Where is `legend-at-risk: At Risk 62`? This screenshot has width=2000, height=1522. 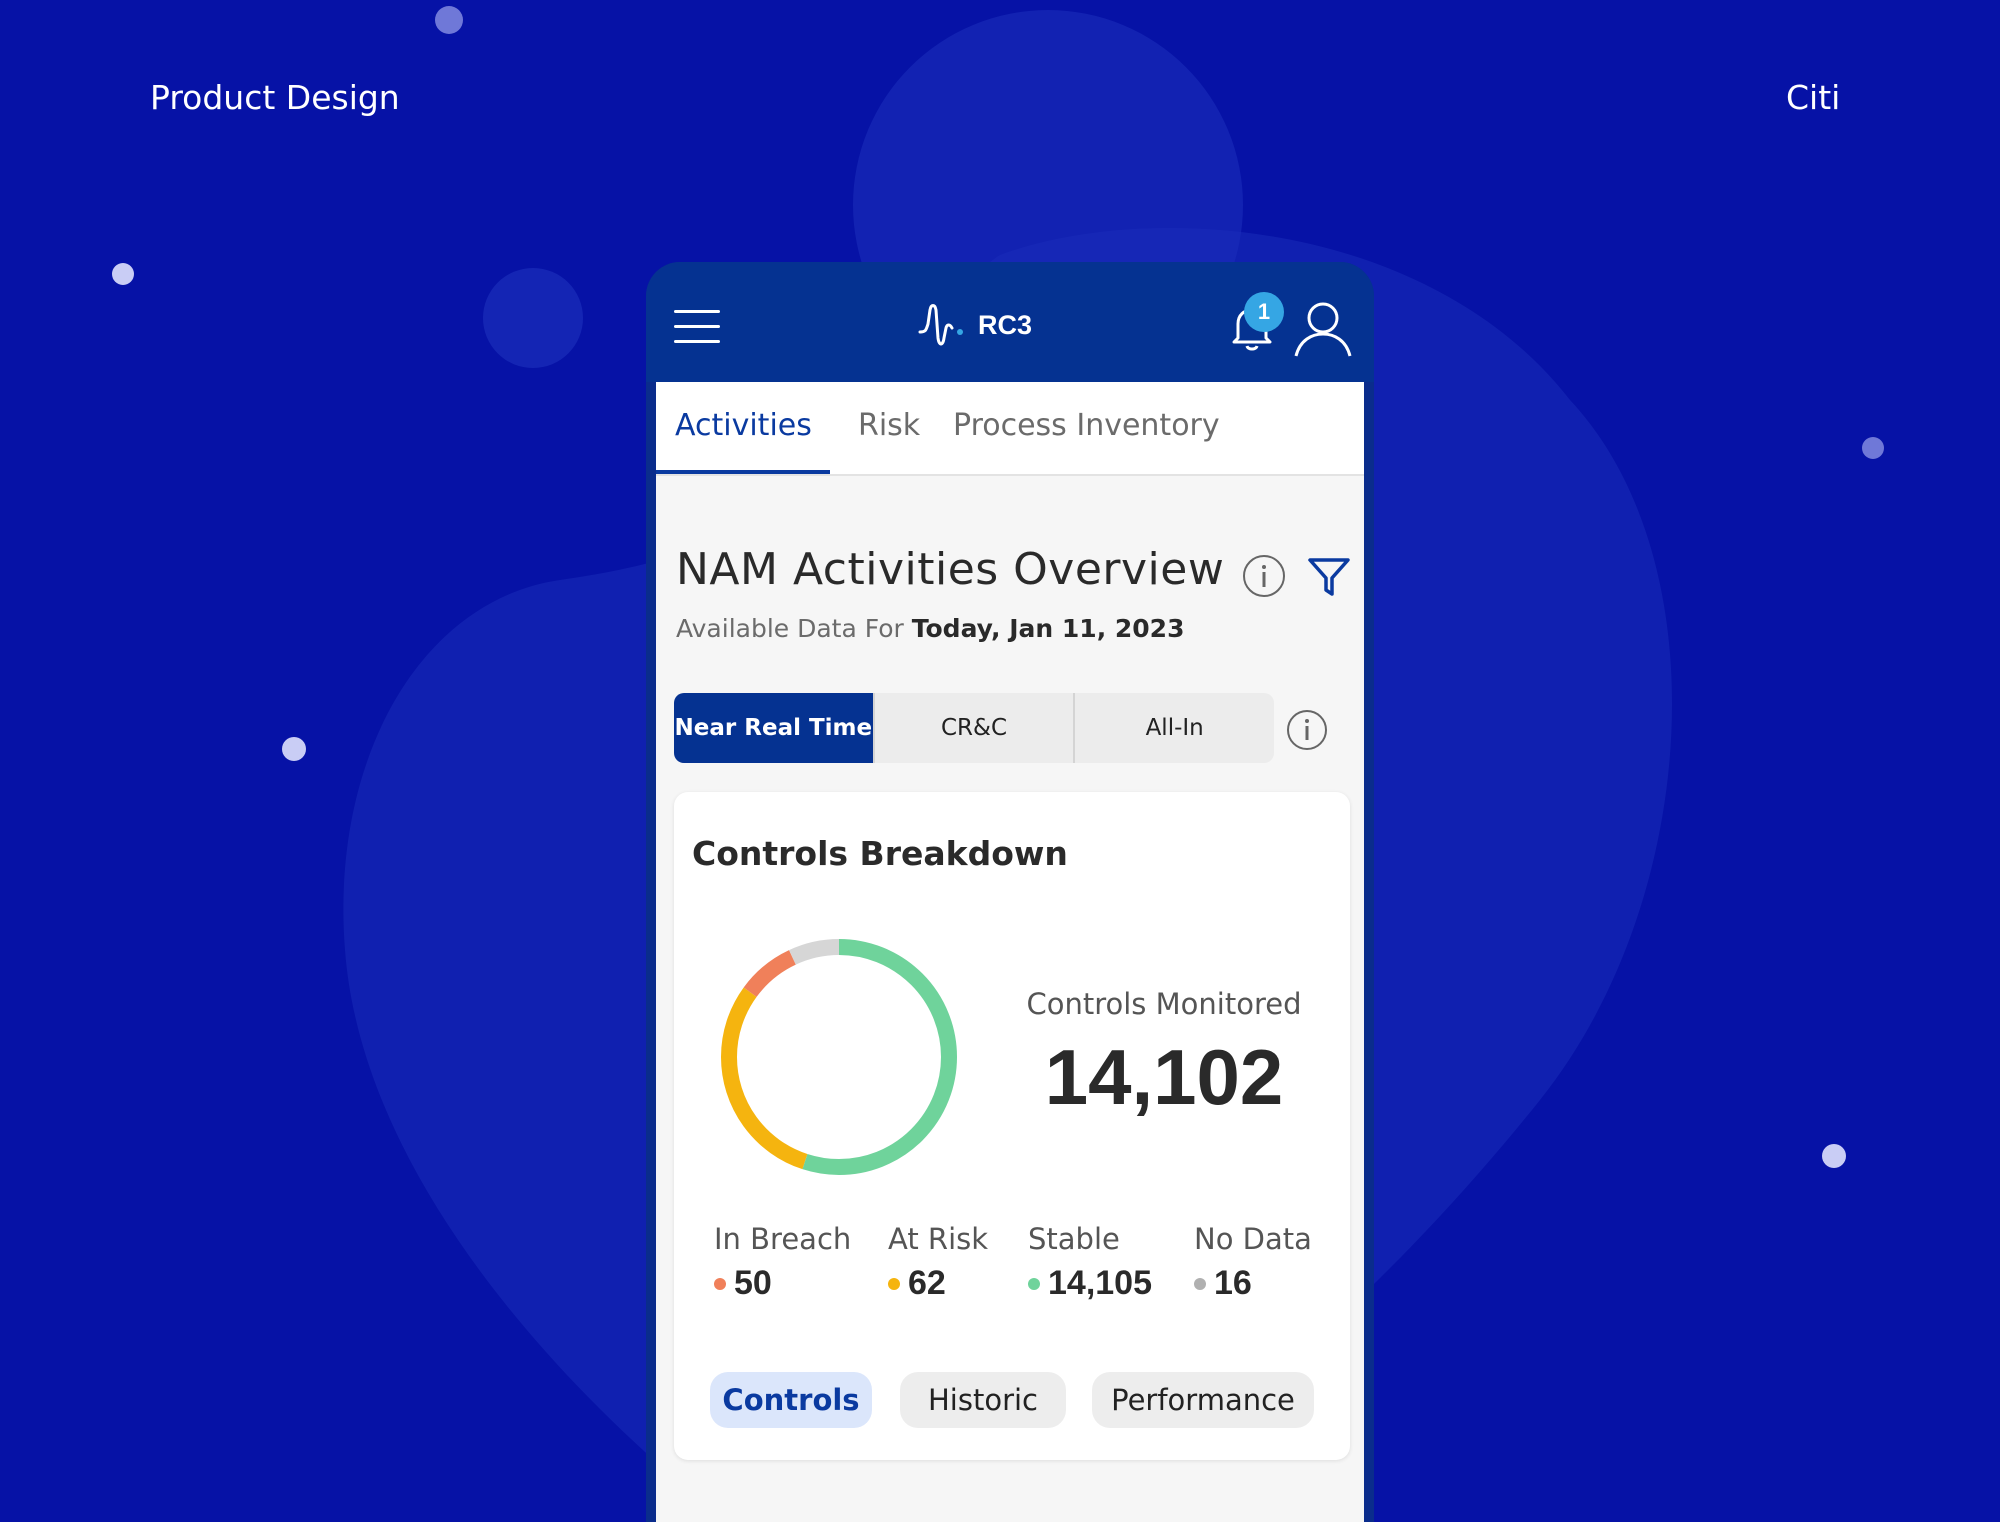 legend-at-risk: At Risk 62 is located at coordinates (938, 1262).